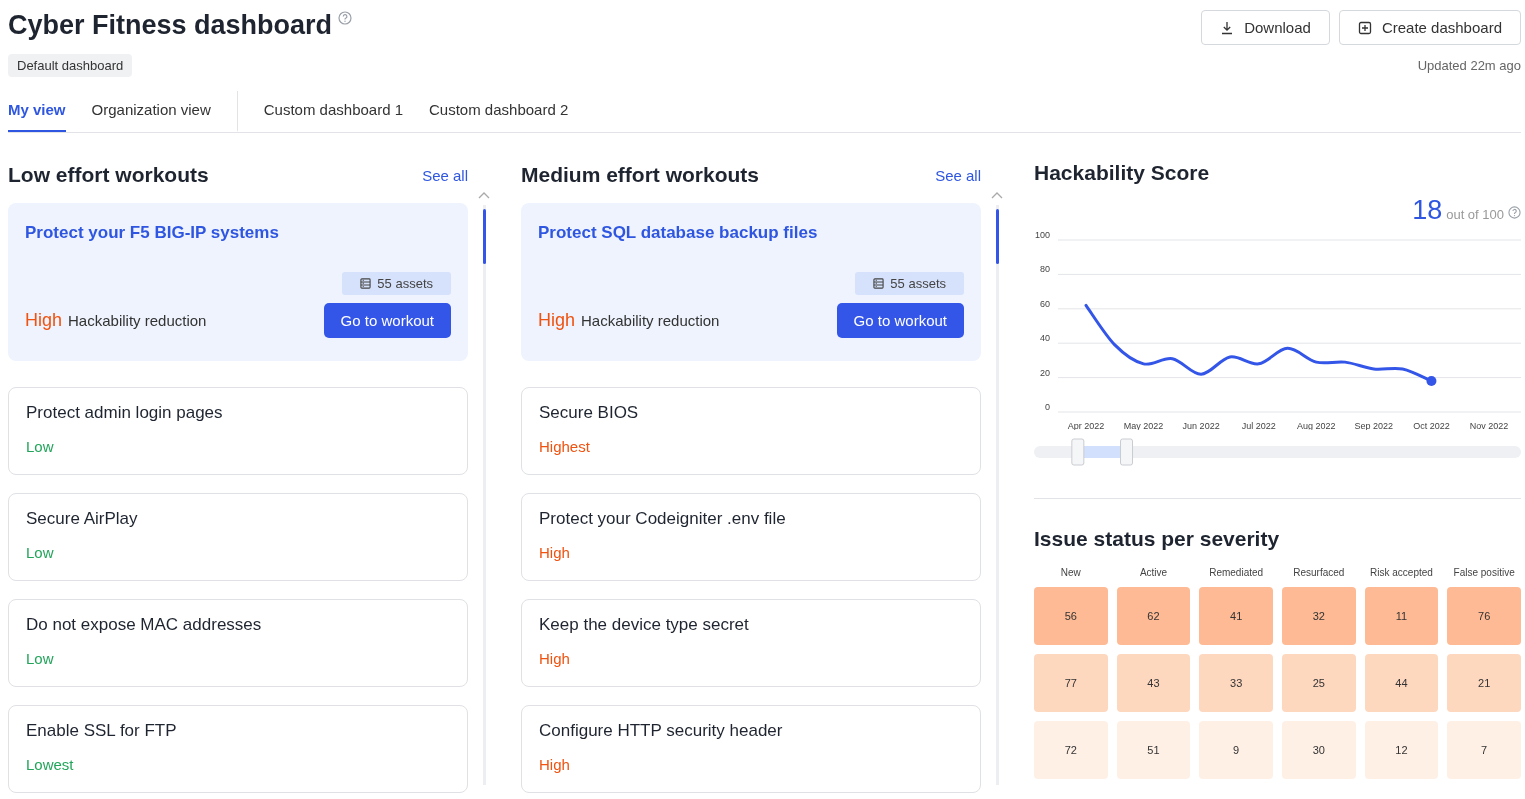 The image size is (1525, 799). What do you see at coordinates (1153, 572) in the screenshot?
I see `column-header: Active` at bounding box center [1153, 572].